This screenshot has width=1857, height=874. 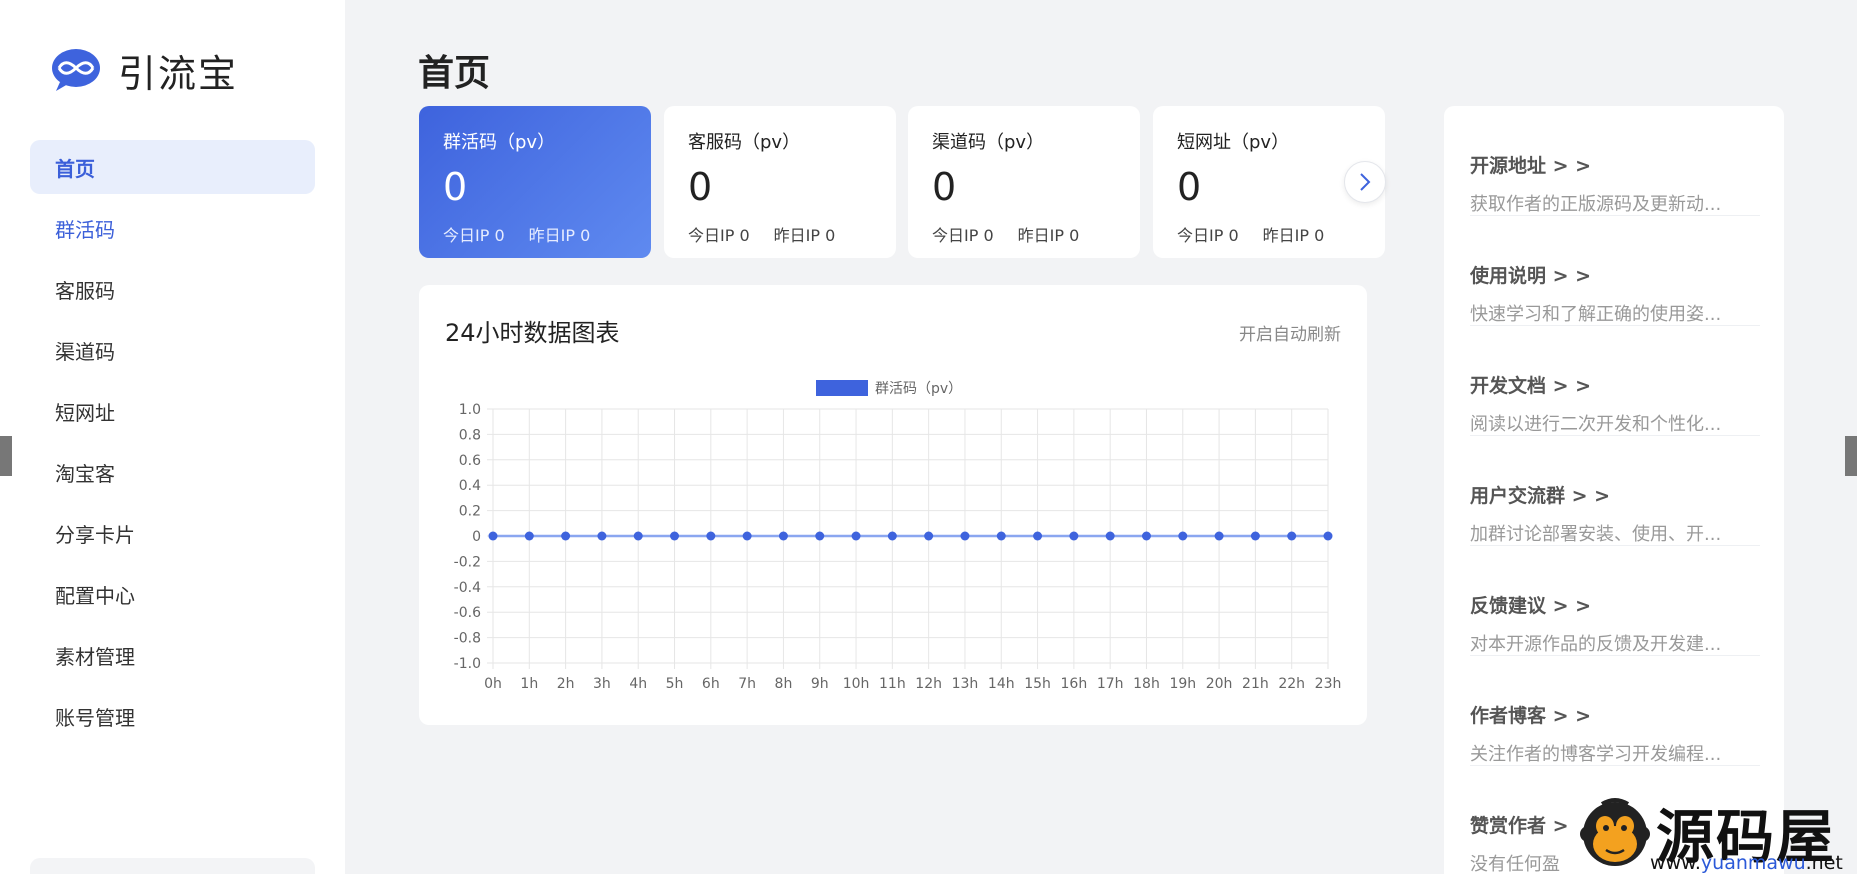 I want to click on y-tick-label: -0.8, so click(x=467, y=639).